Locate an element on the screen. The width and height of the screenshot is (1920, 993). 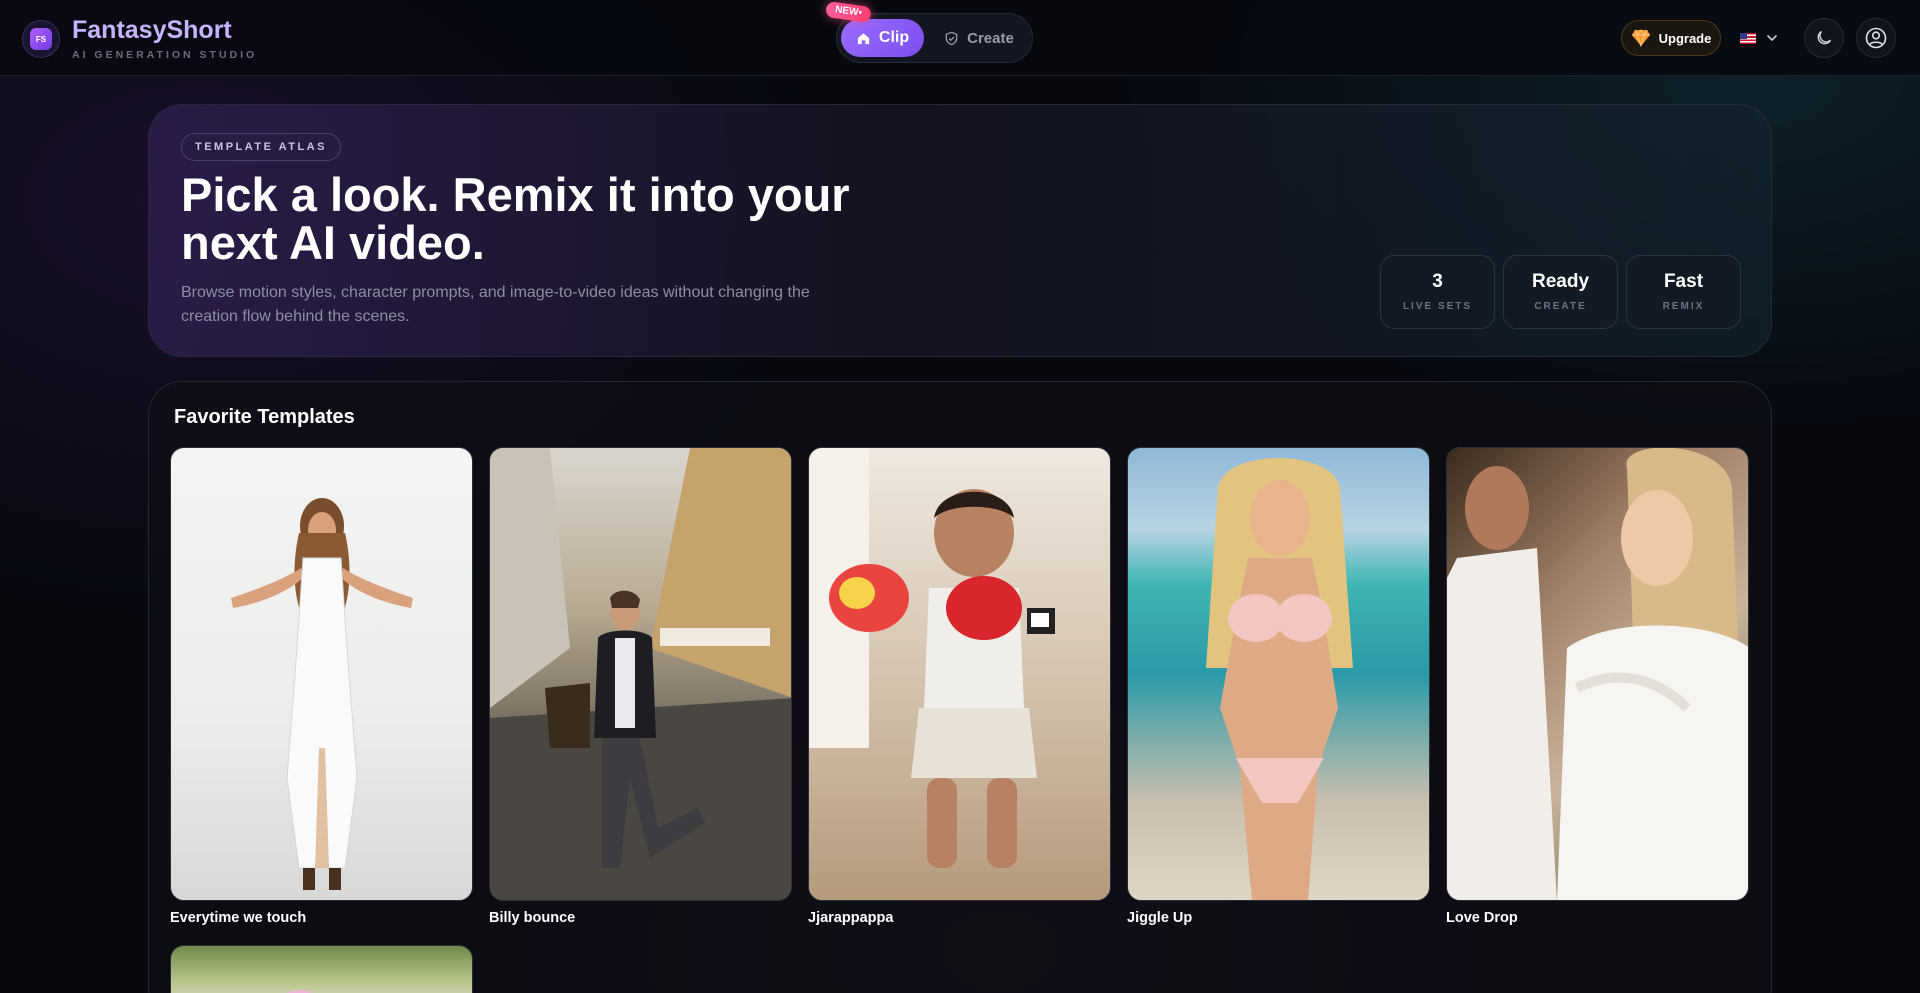
mode-create-button: Create is located at coordinates (979, 38).